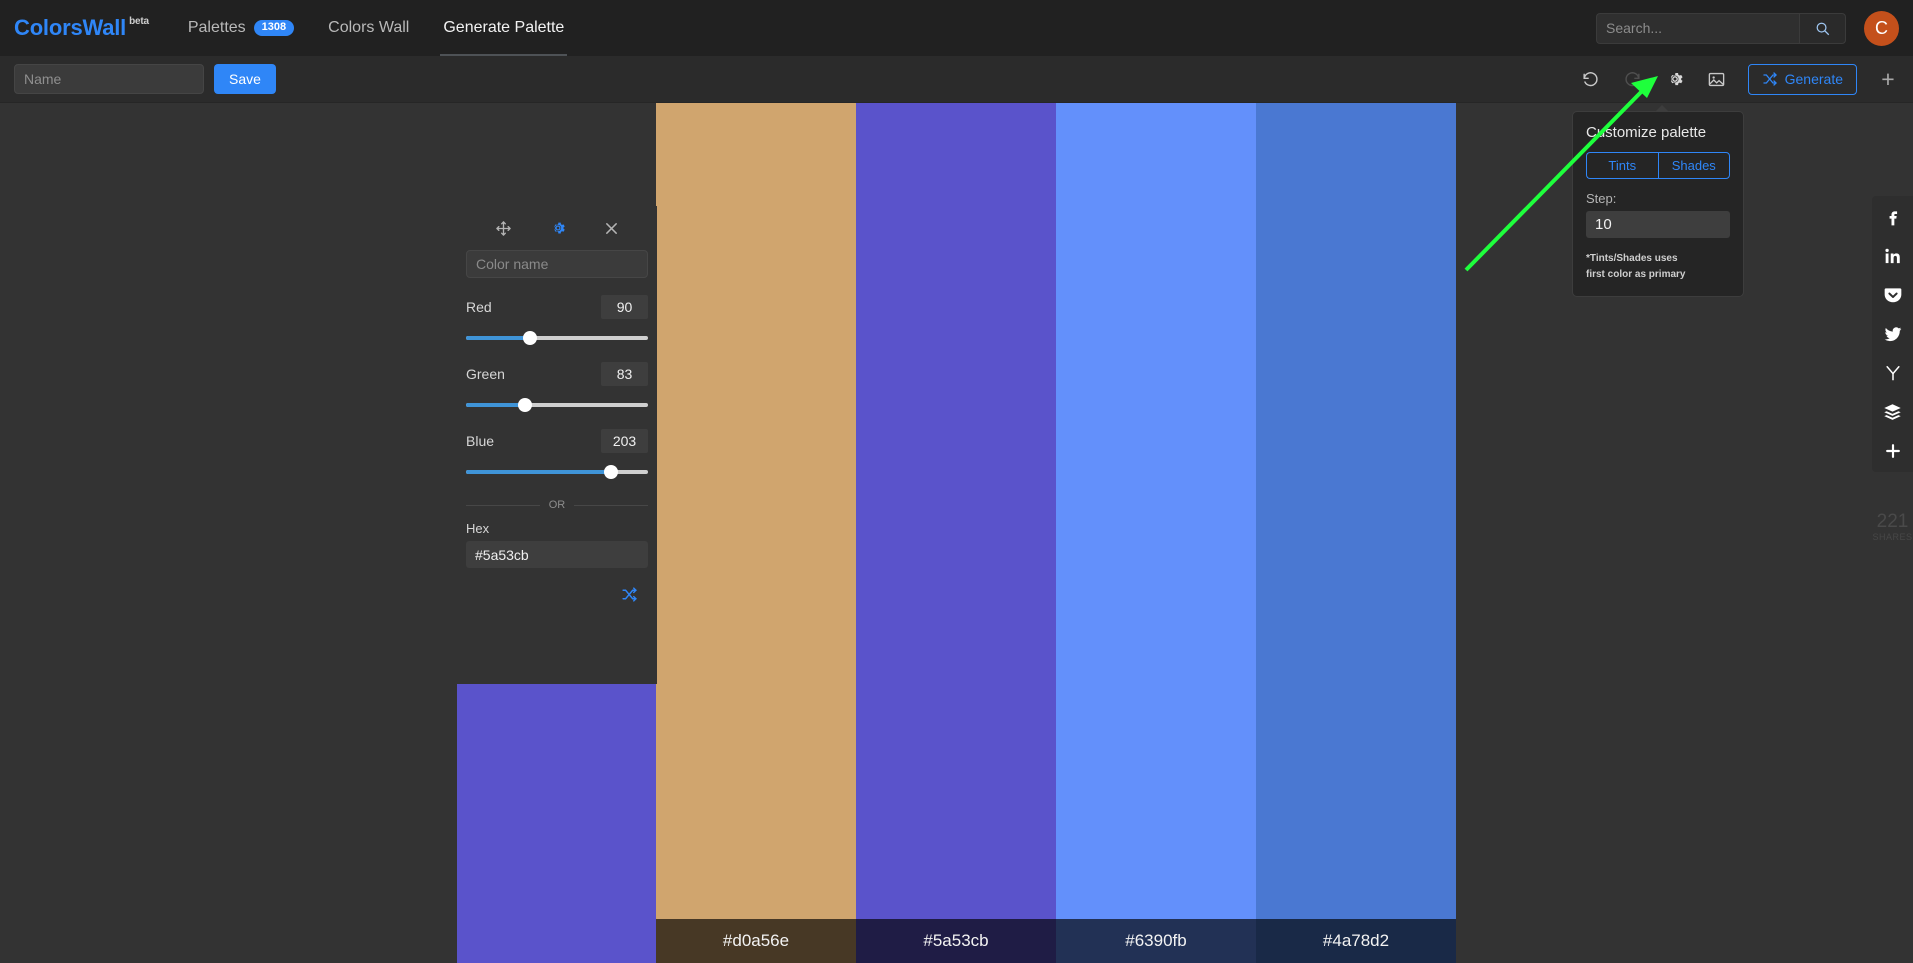 The height and width of the screenshot is (963, 1913). What do you see at coordinates (557, 405) in the screenshot?
I see `channel-green-slider` at bounding box center [557, 405].